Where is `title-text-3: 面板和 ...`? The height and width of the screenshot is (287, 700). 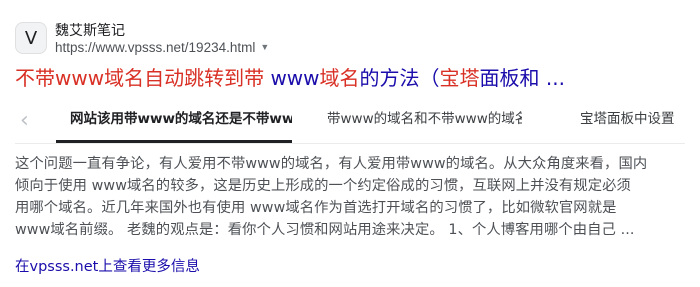 title-text-3: 面板和 ... is located at coordinates (522, 78).